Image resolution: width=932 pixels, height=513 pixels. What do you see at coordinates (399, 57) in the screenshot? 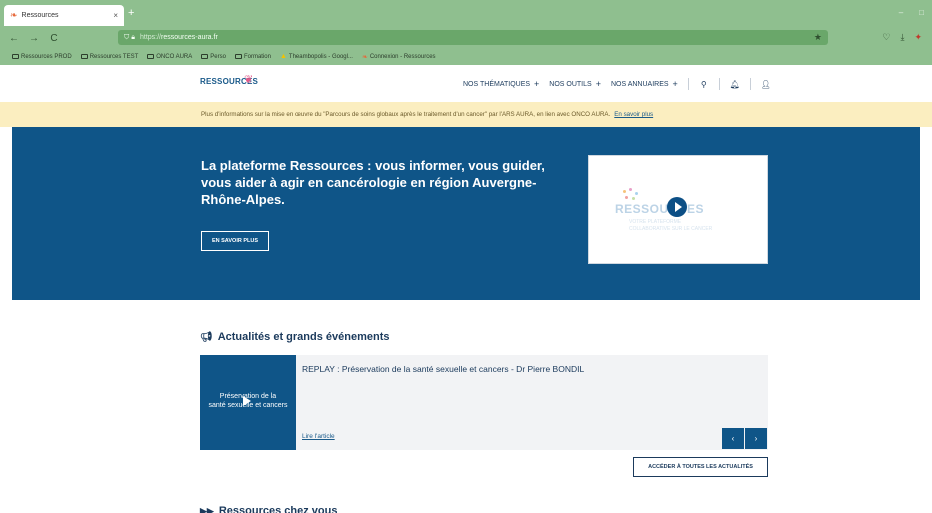
I see `bookmark-connexion: ❧ Connexion - Ressources` at bounding box center [399, 57].